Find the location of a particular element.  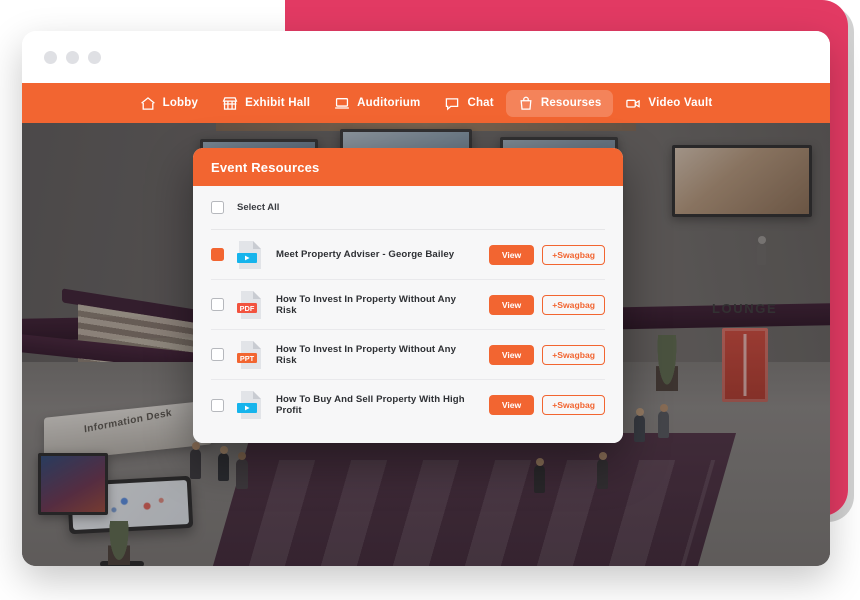

laptop-icon is located at coordinates (342, 103).